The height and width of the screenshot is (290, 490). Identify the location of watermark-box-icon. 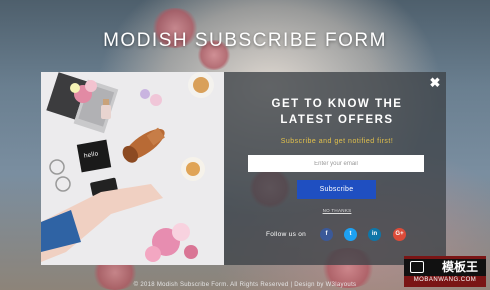
(417, 267).